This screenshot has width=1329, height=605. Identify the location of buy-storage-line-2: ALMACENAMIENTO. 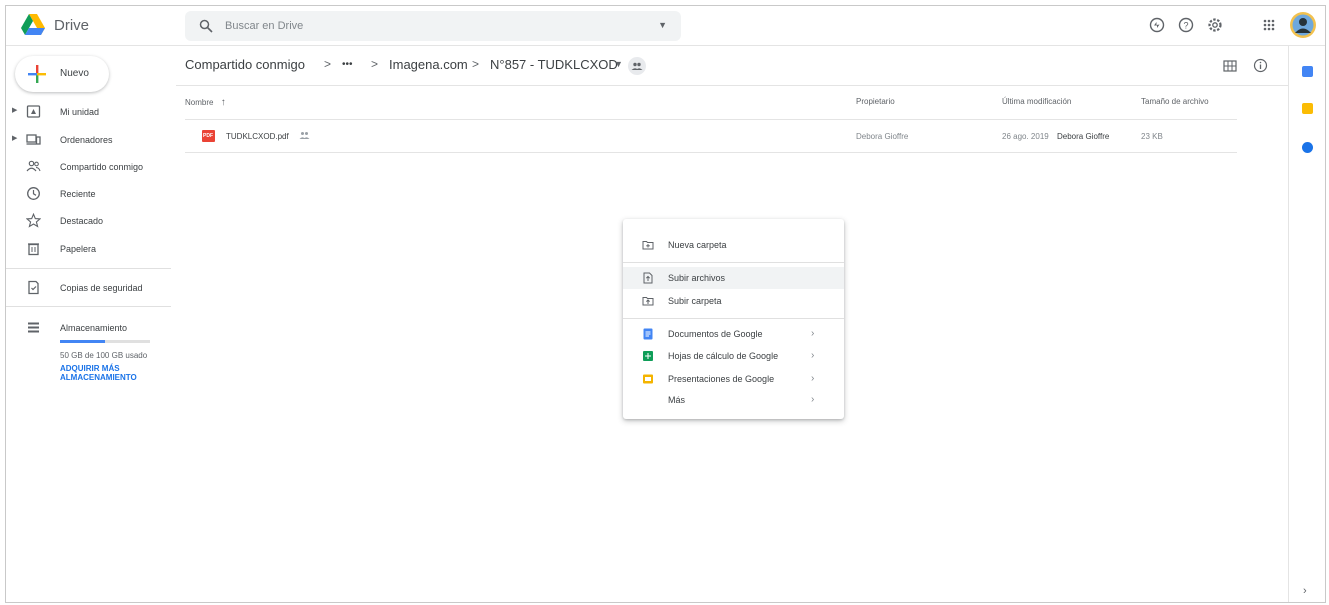
(98, 377).